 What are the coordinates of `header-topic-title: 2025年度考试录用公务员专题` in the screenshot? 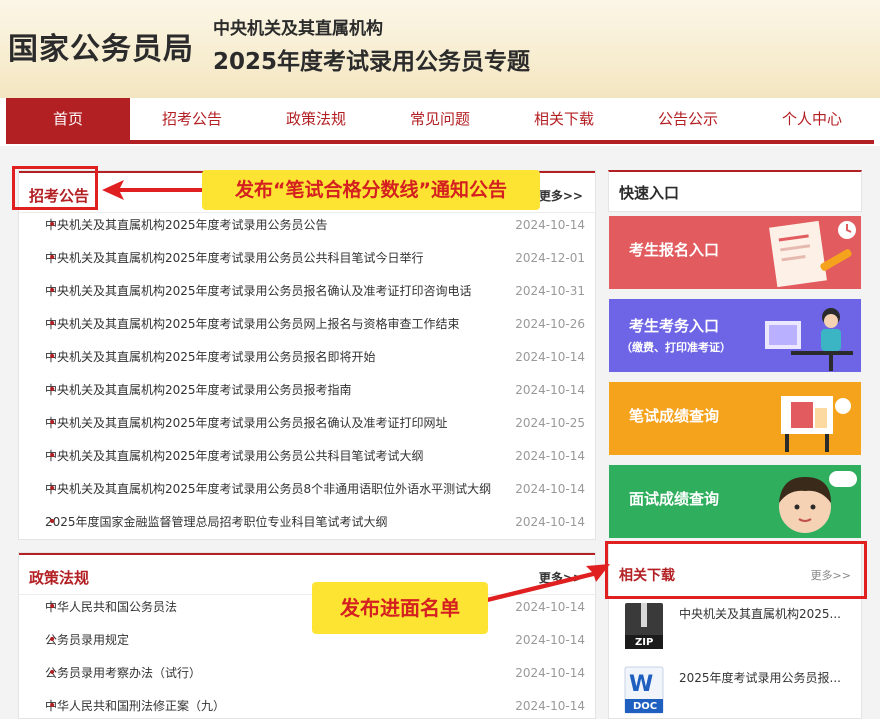 It's located at (372, 62).